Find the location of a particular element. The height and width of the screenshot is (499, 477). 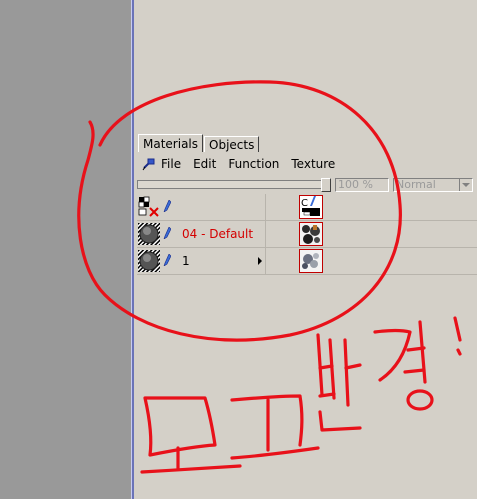

opacity-slider-track is located at coordinates (231, 184).